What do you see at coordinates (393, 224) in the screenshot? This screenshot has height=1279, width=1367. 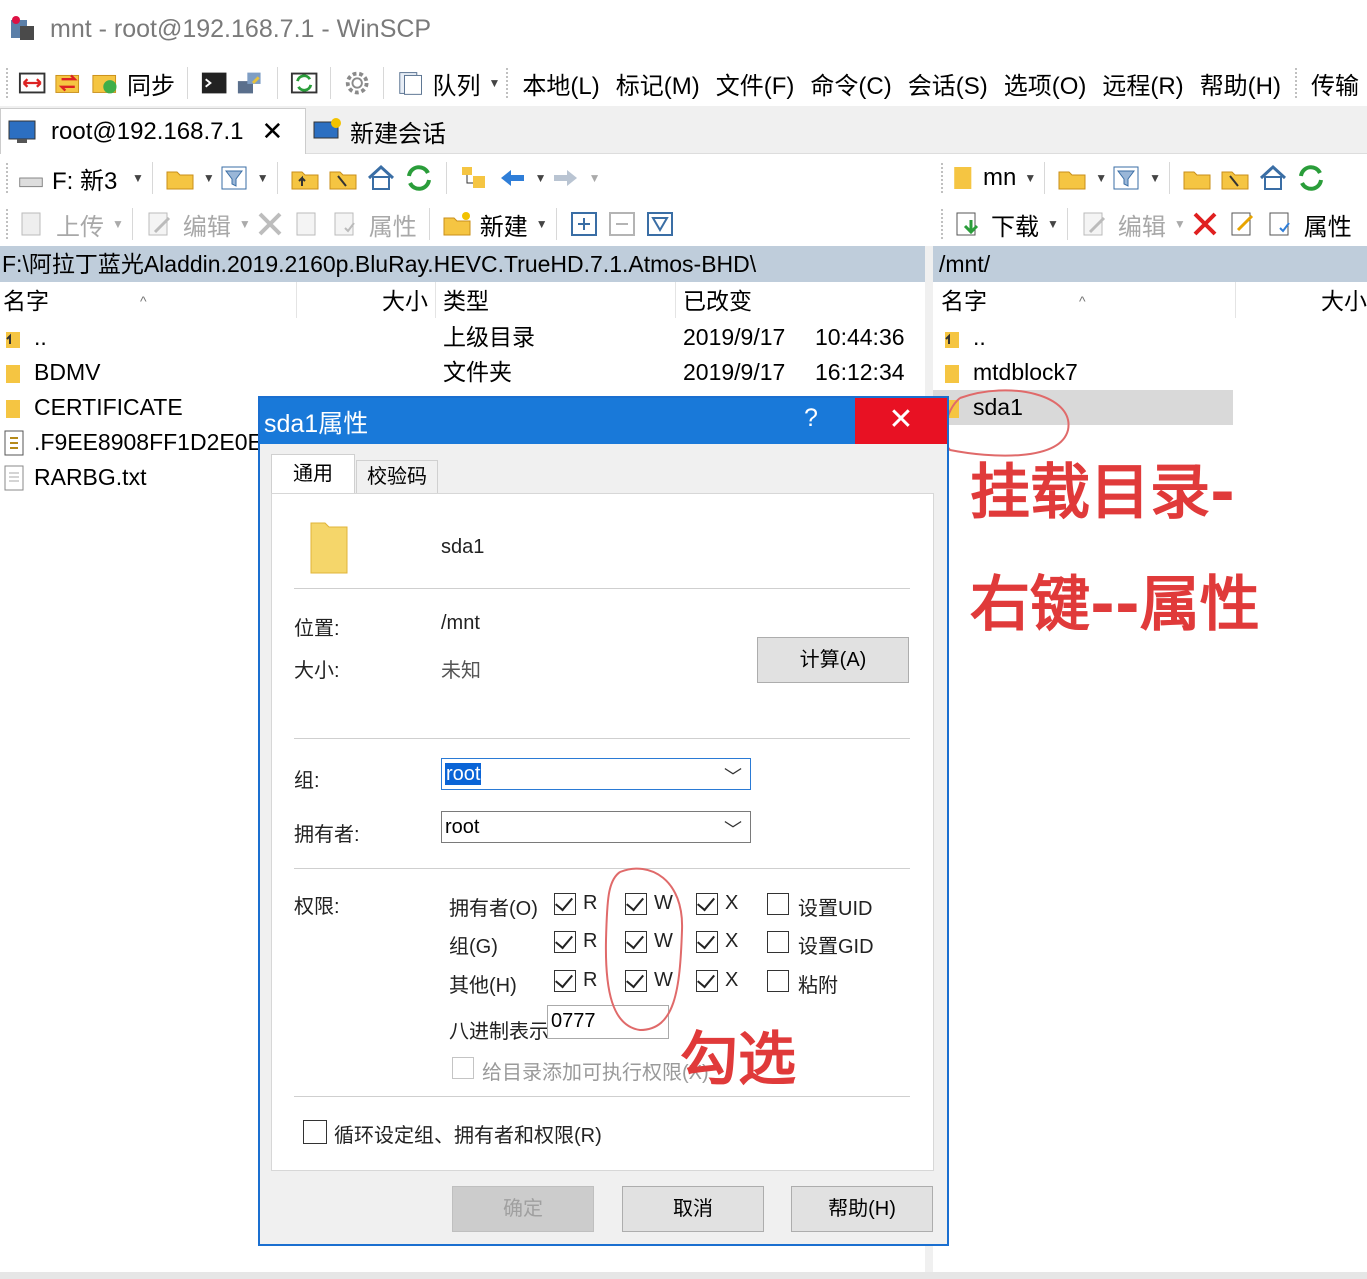 I see `properties-button: 属性` at bounding box center [393, 224].